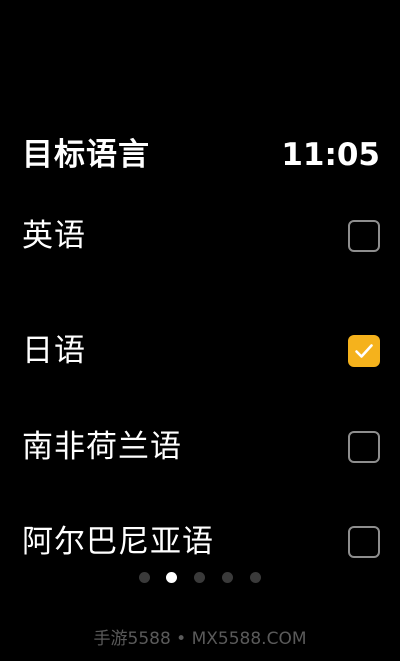 The width and height of the screenshot is (400, 661). What do you see at coordinates (200, 447) in the screenshot?
I see `language-row-afrikaans: 南非荷兰语` at bounding box center [200, 447].